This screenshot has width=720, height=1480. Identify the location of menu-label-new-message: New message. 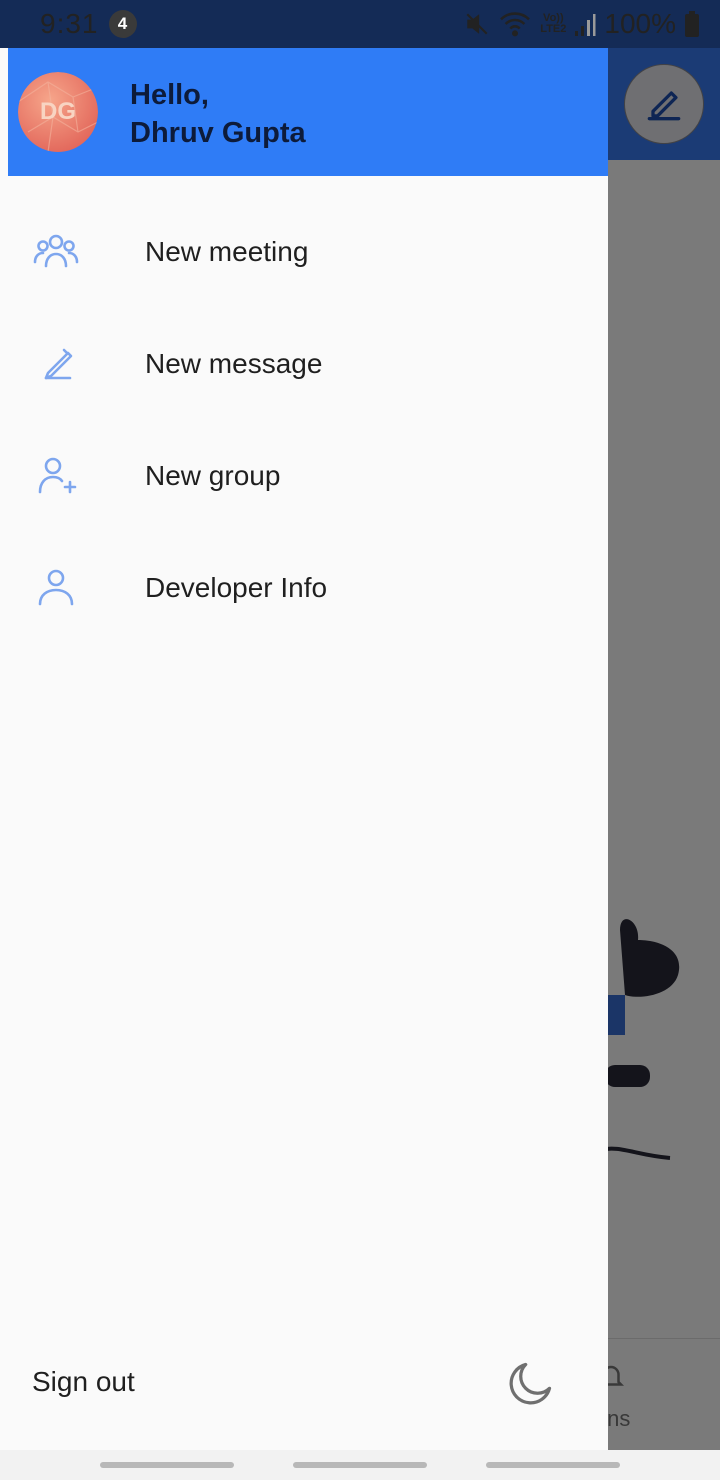
(234, 363).